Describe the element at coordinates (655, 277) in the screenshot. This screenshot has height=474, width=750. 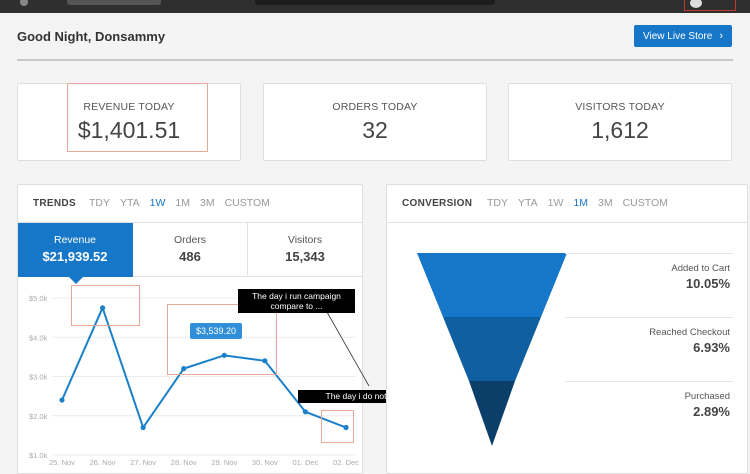
I see `funnel-step-added-to-cart: Added to Cart 10.05%` at that location.